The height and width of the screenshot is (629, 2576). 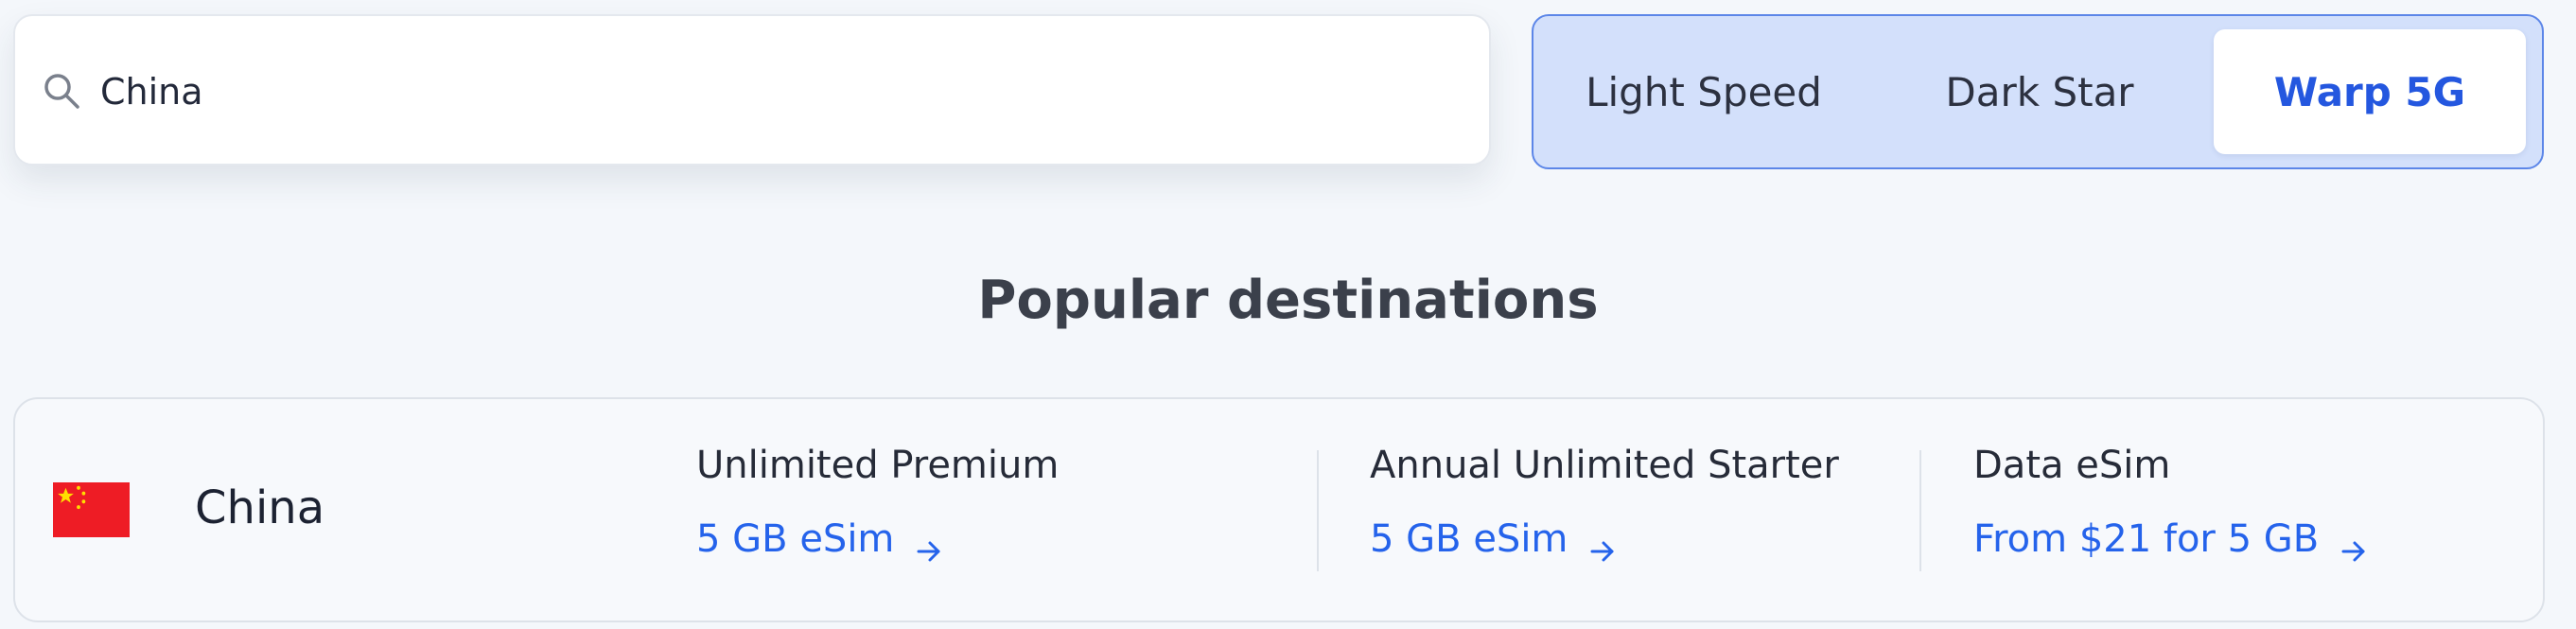 What do you see at coordinates (999, 512) in the screenshot?
I see `plan-unlimited-premium: Unlimited Premium 5 GB eSim` at bounding box center [999, 512].